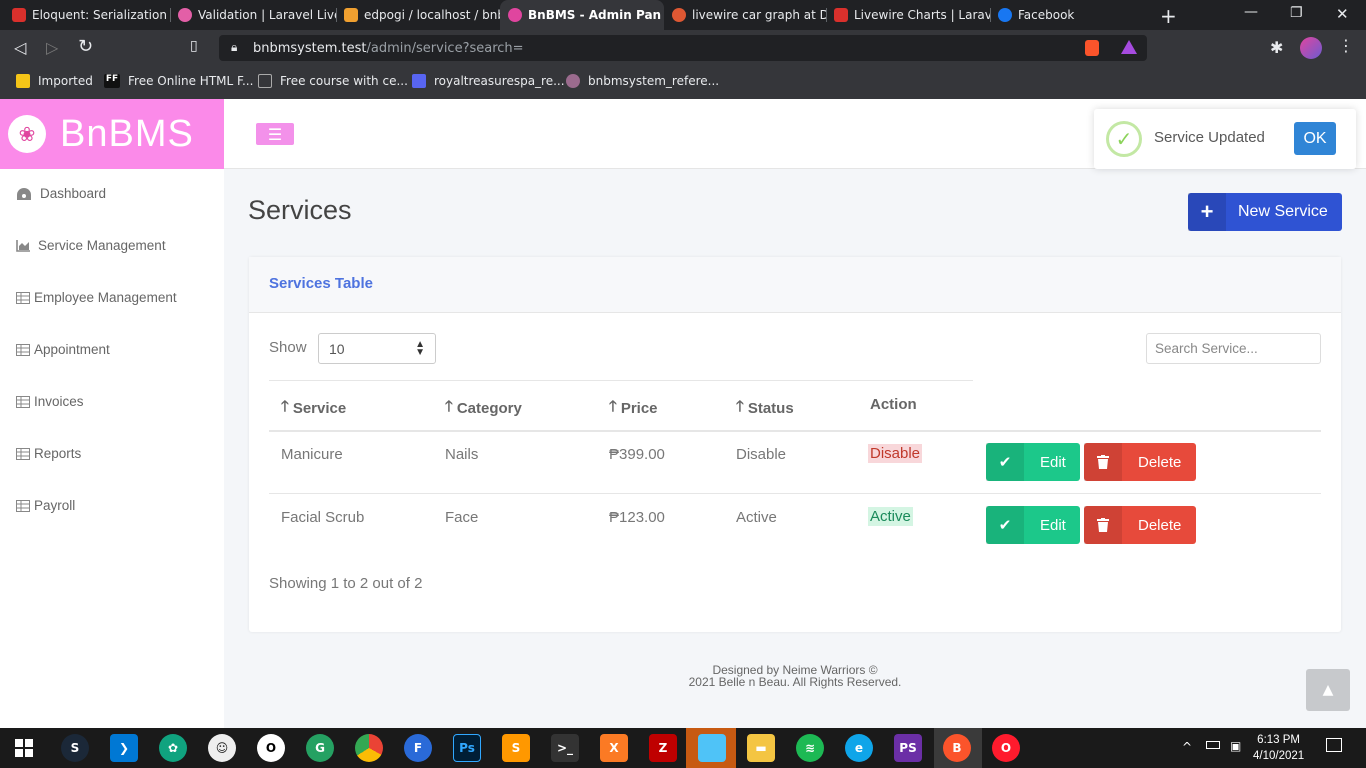  Describe the element at coordinates (1092, 48) in the screenshot. I see `brave-shield-icon` at that location.